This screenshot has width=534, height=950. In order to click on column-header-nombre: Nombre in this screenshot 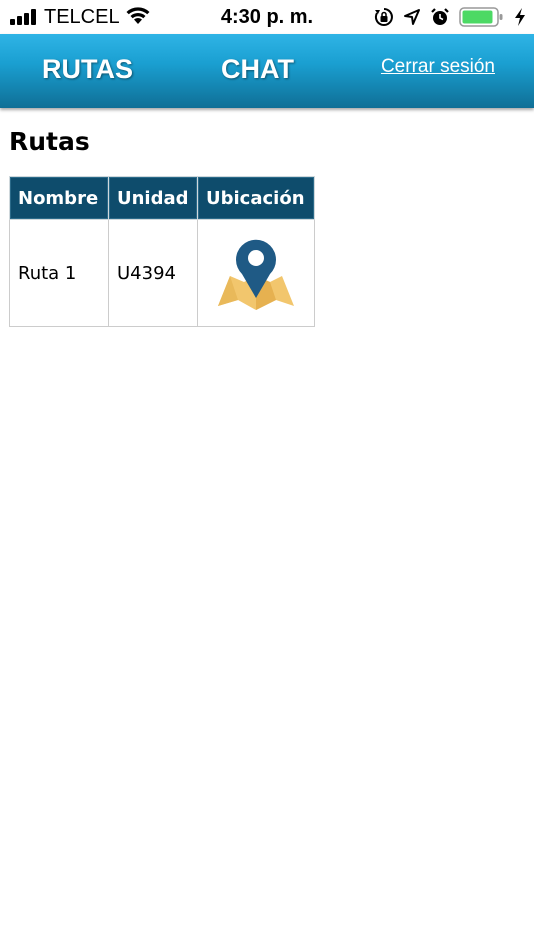, I will do `click(59, 198)`.